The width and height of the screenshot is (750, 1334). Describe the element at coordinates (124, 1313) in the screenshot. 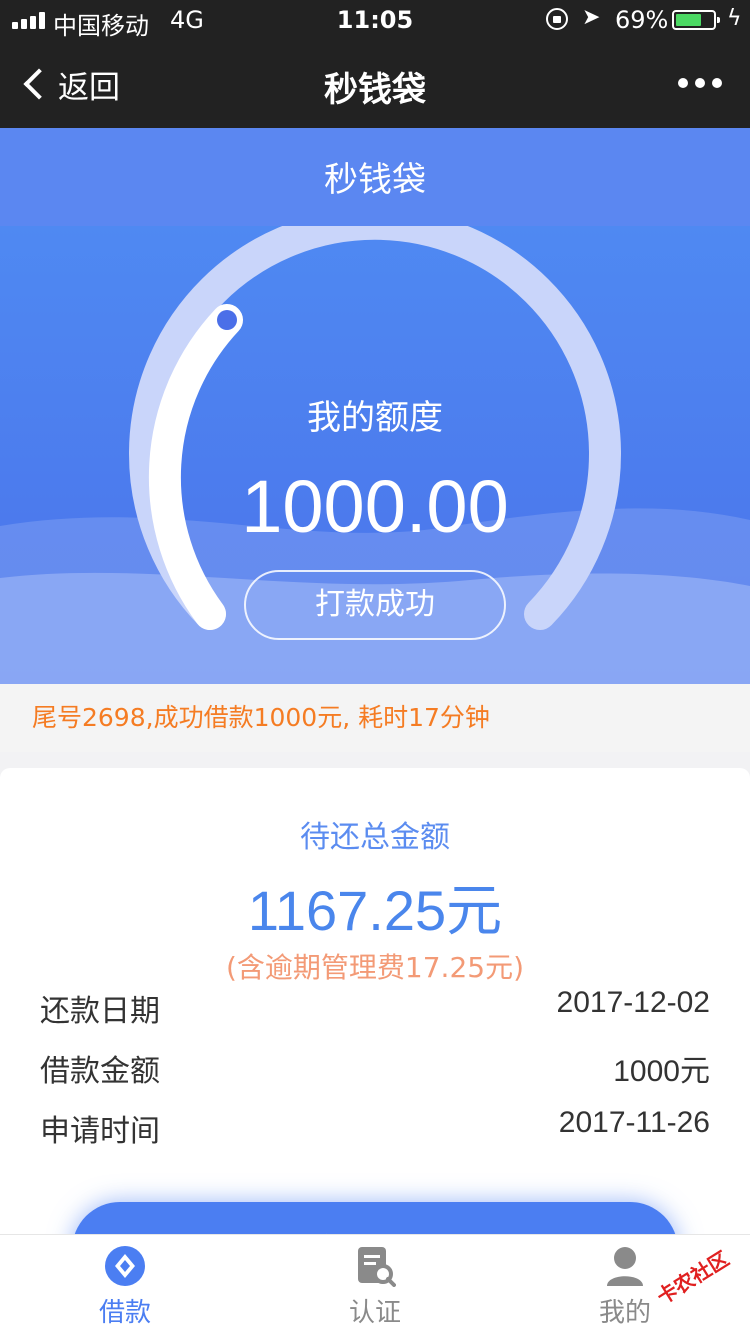

I see `tab-label: 借款` at that location.